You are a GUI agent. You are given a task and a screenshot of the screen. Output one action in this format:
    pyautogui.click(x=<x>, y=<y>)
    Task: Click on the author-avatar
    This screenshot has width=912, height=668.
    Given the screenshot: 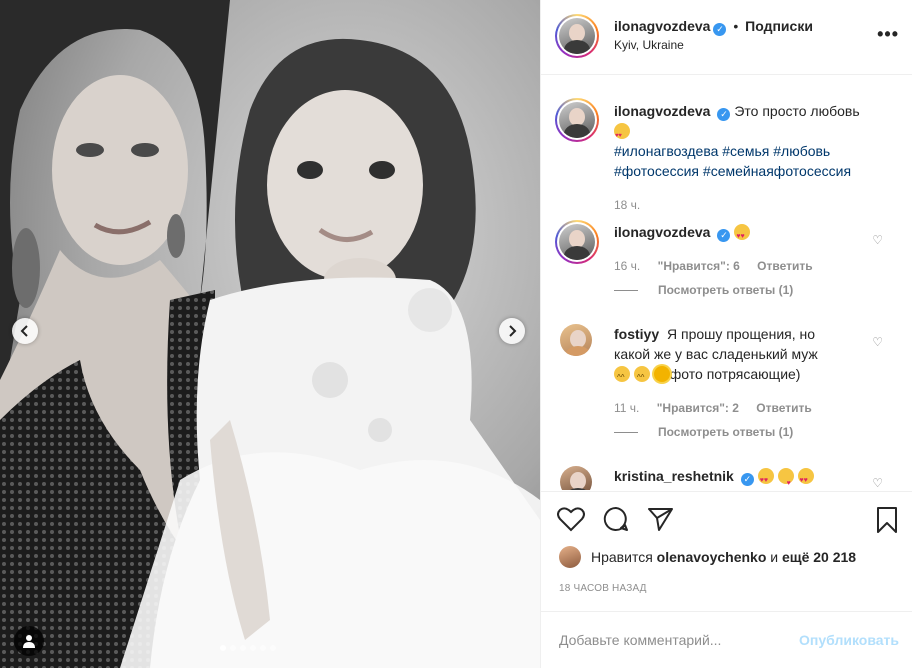 What is the action you would take?
    pyautogui.click(x=577, y=36)
    